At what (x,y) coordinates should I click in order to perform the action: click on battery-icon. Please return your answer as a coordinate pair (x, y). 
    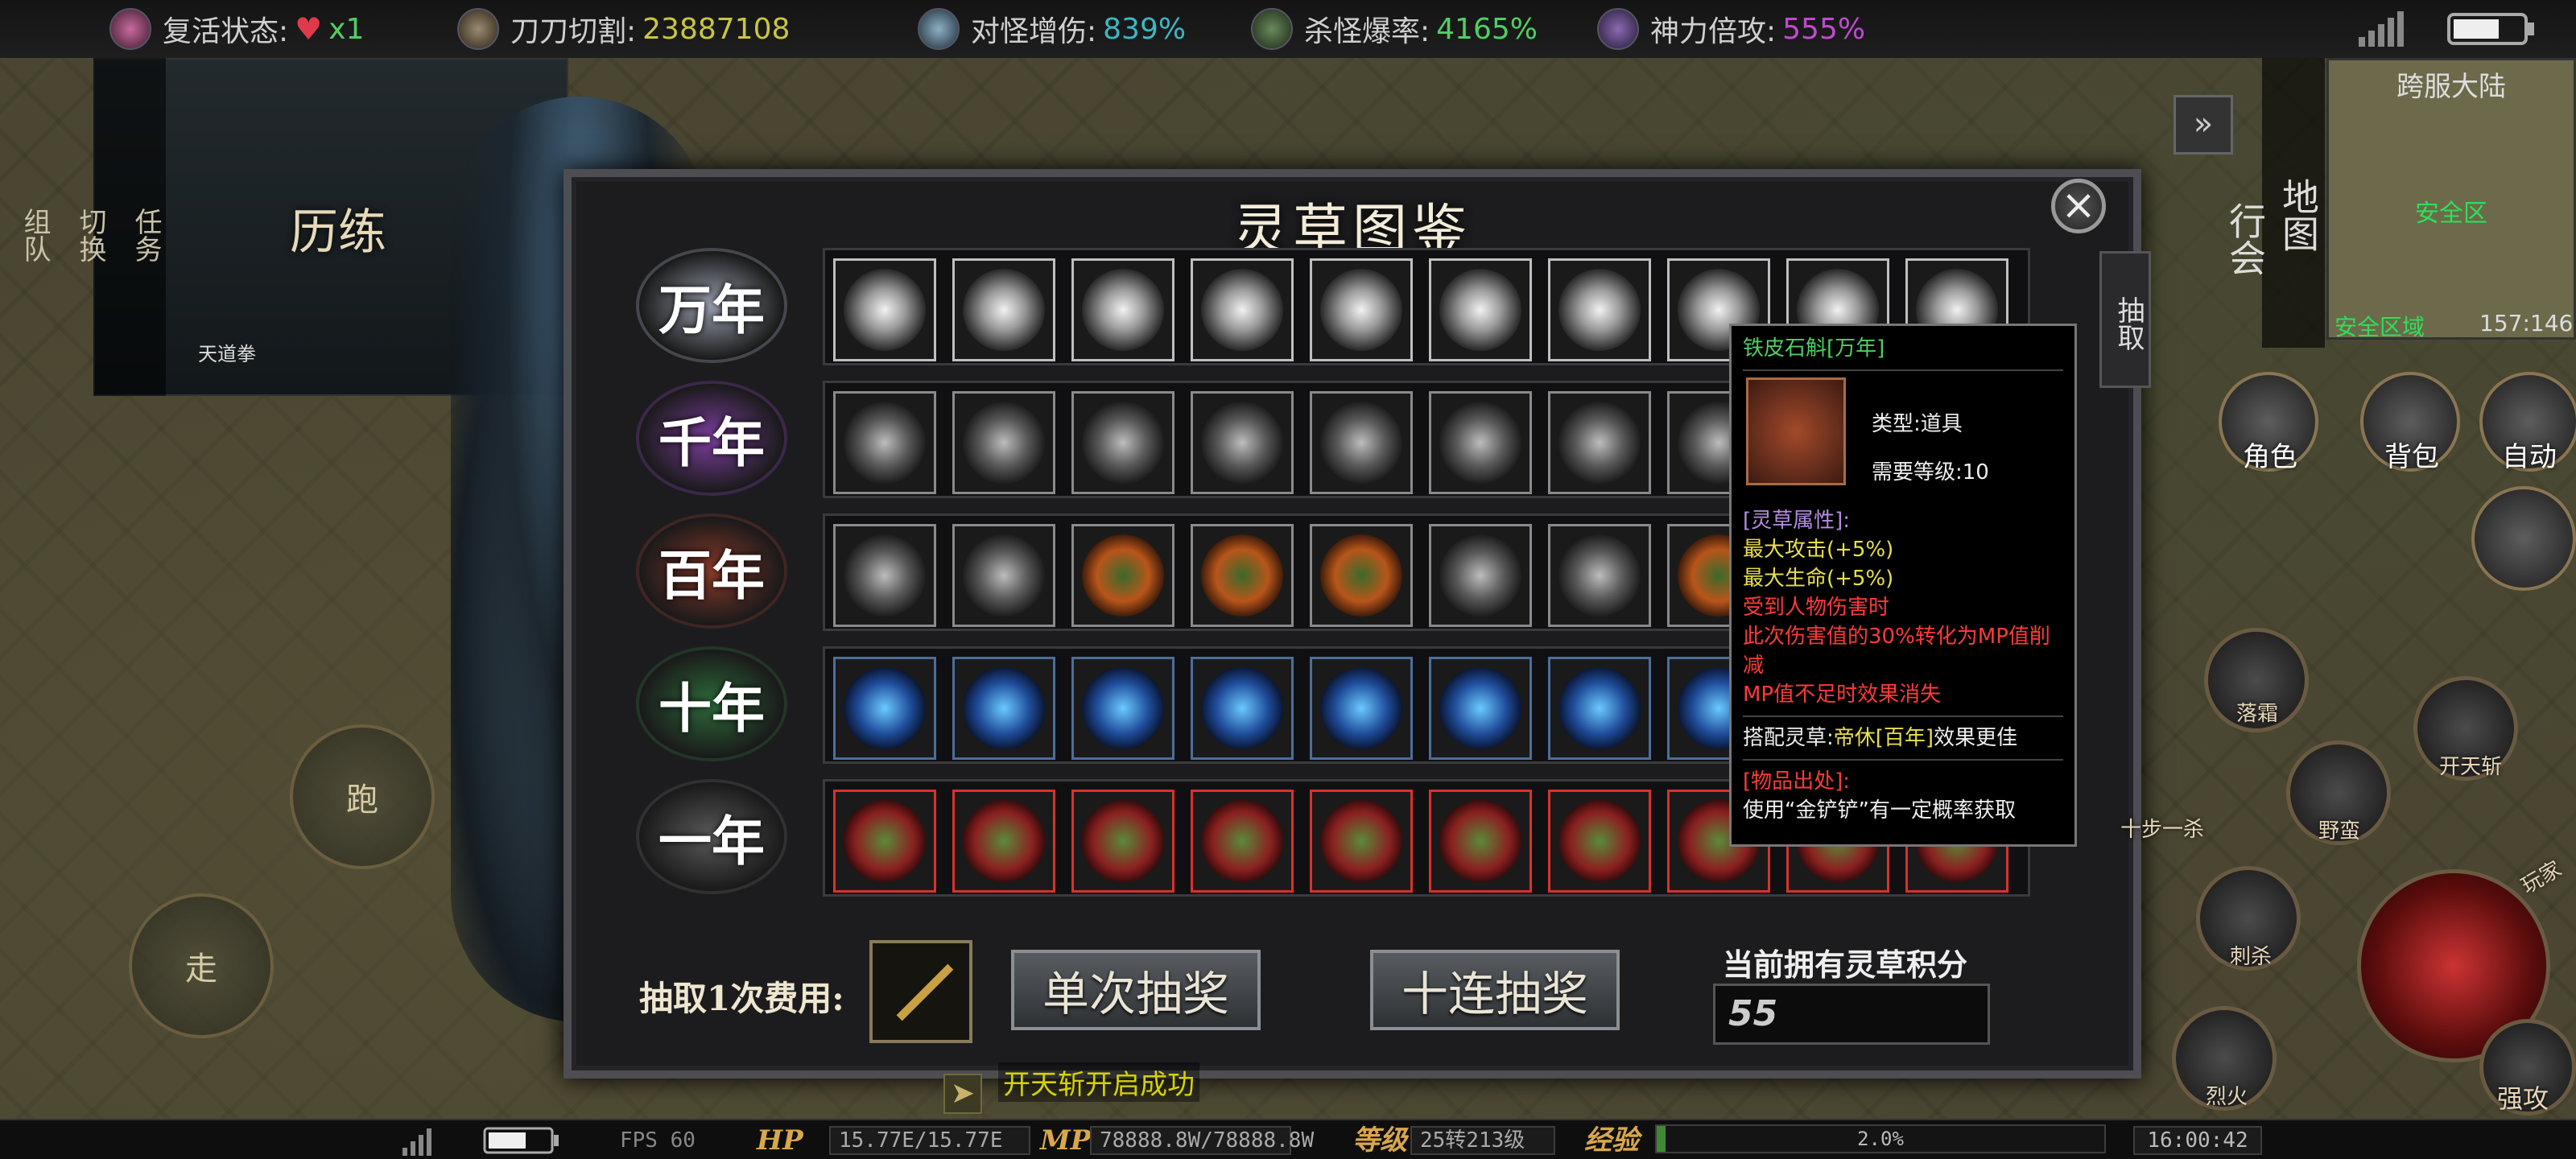
    Looking at the image, I should click on (2490, 29).